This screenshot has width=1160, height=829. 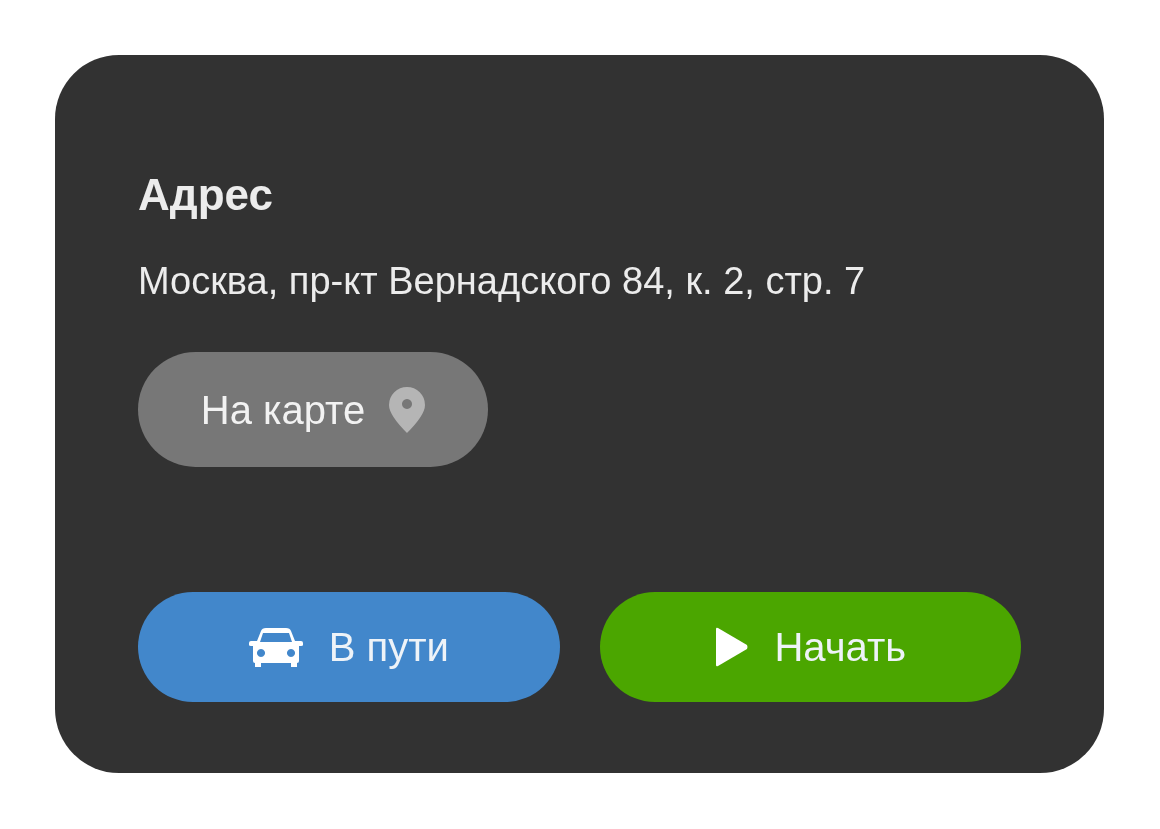 I want to click on on-map-button: На карте, so click(x=313, y=409).